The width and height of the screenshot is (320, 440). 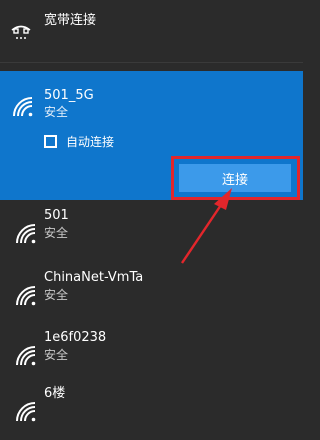 What do you see at coordinates (75, 337) in the screenshot?
I see `network-name: 1e6f0238` at bounding box center [75, 337].